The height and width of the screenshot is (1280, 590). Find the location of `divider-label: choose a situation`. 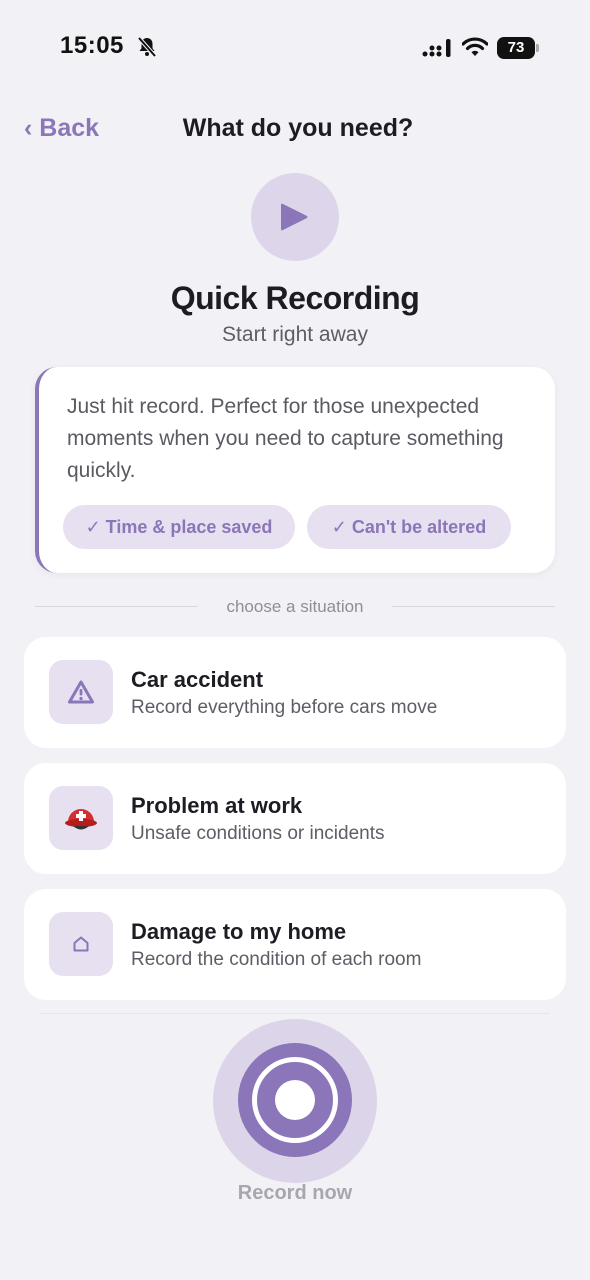

divider-label: choose a situation is located at coordinates (295, 606).